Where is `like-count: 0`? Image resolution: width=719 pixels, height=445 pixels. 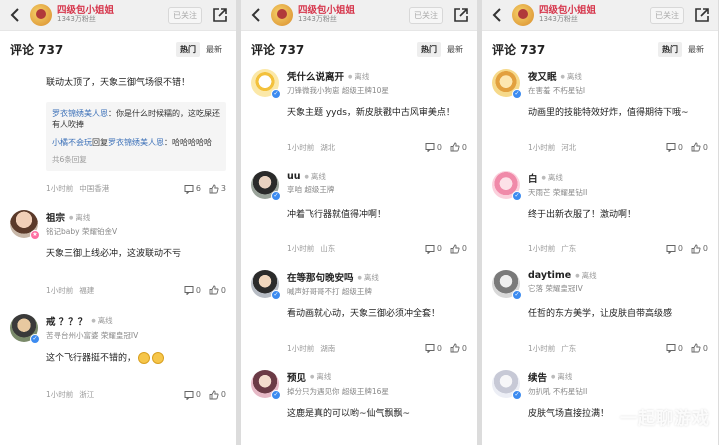 like-count: 0 is located at coordinates (223, 395).